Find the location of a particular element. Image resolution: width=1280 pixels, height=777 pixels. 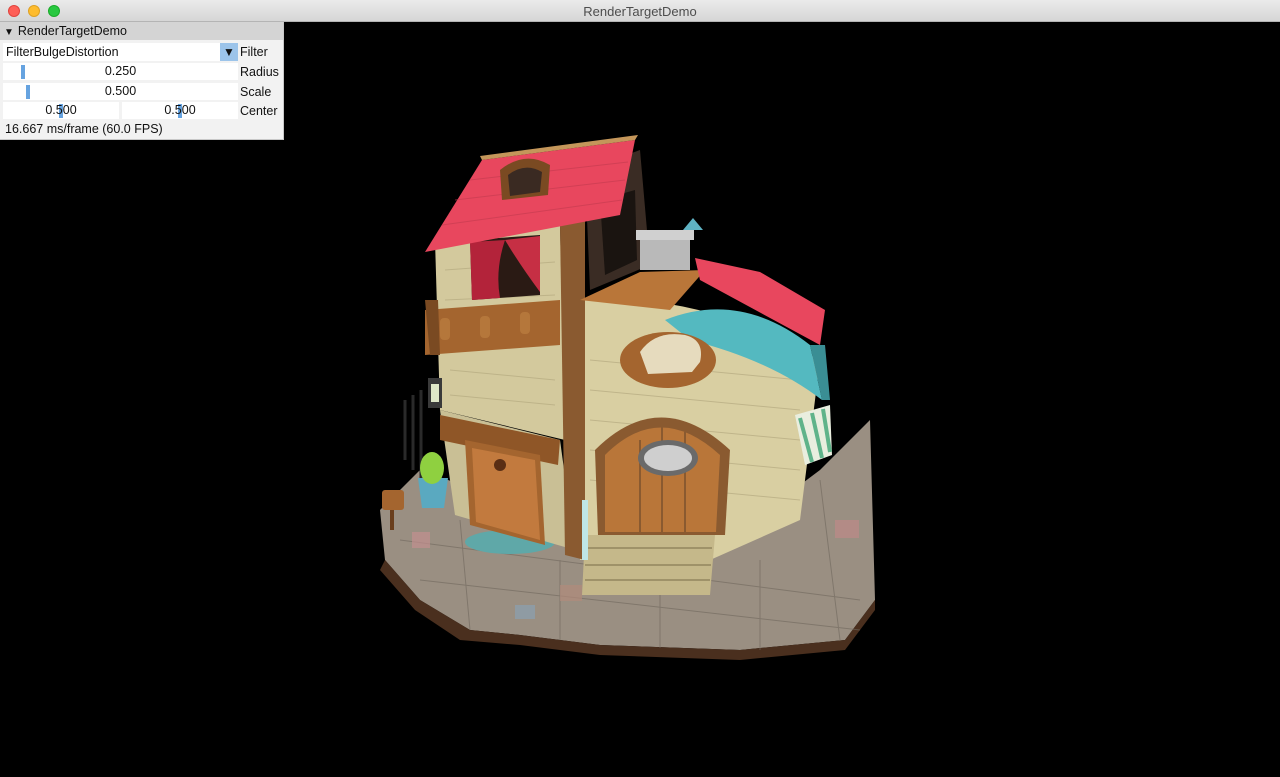

combo-triangle-icon: ▼ is located at coordinates (229, 52).